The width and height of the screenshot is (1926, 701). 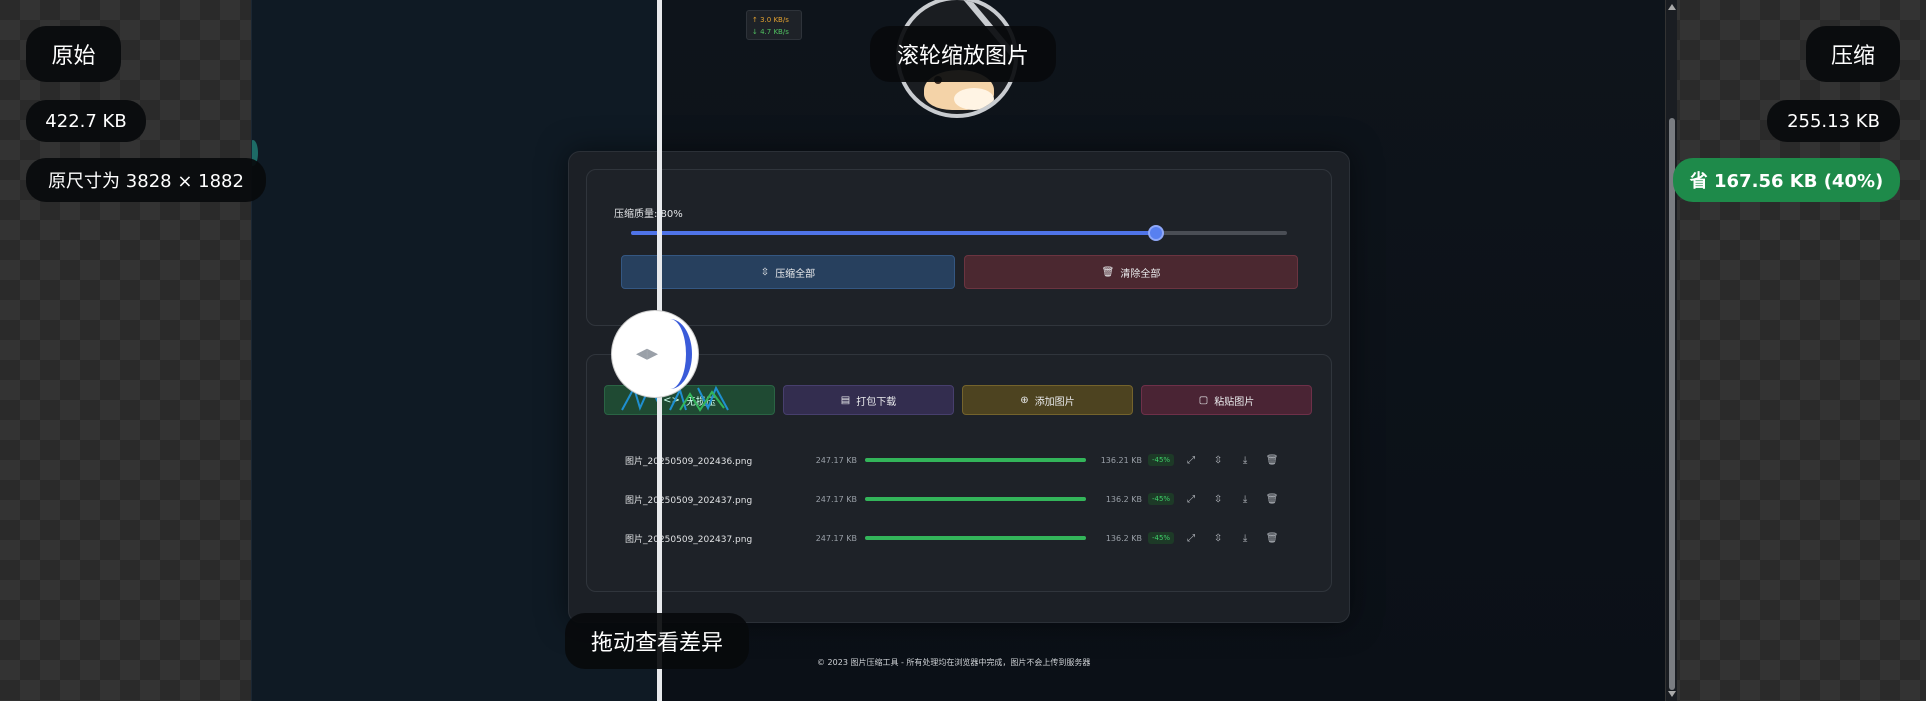 I want to click on scrollbar-thumb, so click(x=1672, y=404).